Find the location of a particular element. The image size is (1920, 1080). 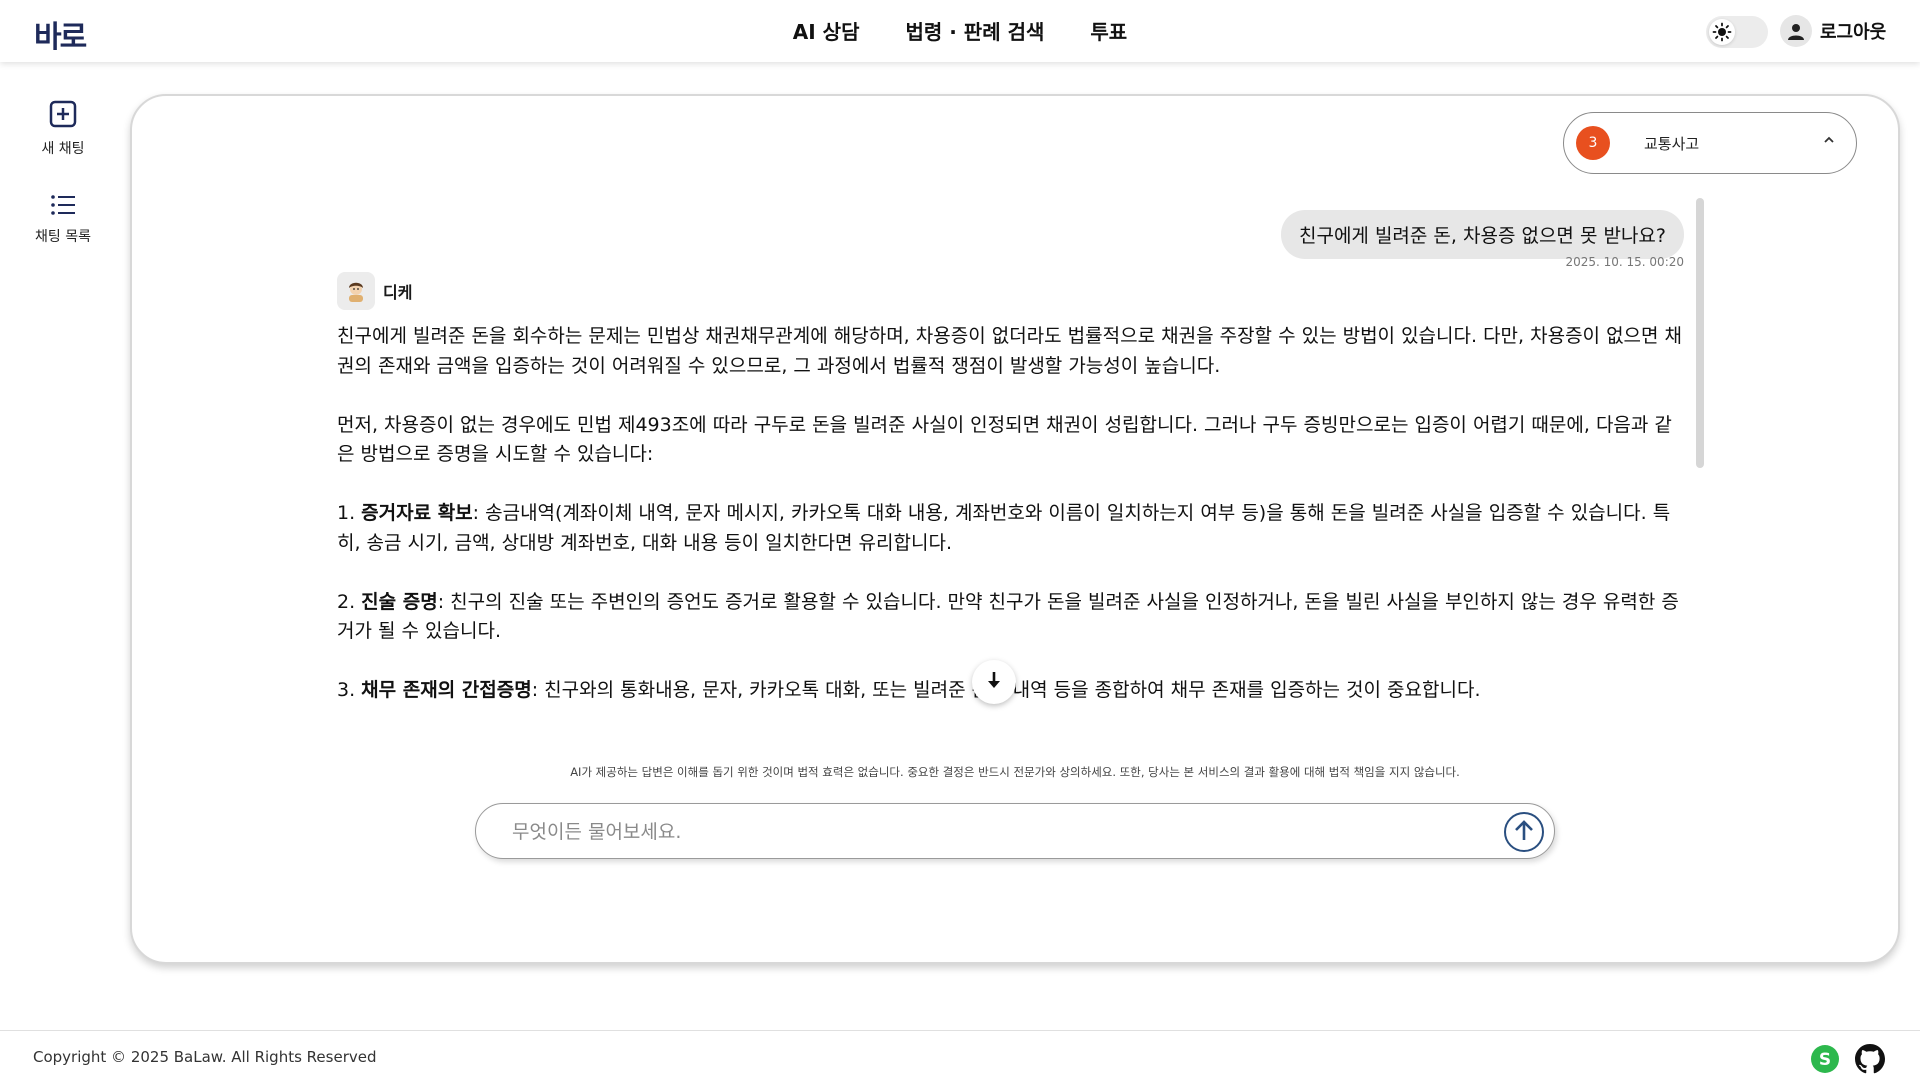

arrow-down-icon is located at coordinates (994, 682).